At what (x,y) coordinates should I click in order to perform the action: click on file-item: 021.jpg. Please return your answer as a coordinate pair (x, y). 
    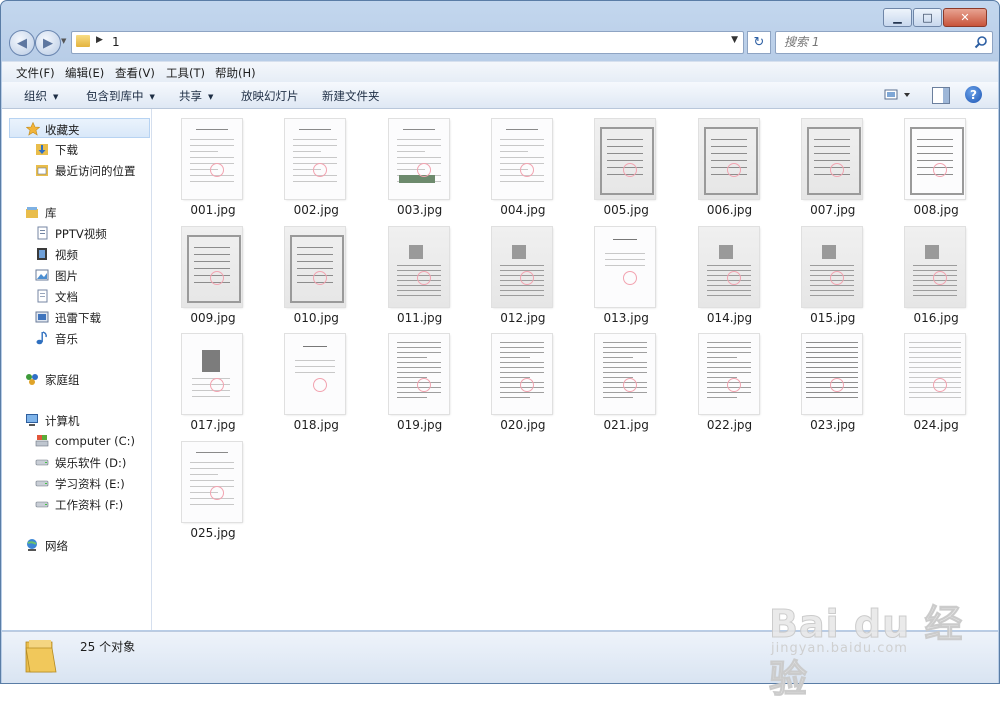
    Looking at the image, I should click on (617, 378).